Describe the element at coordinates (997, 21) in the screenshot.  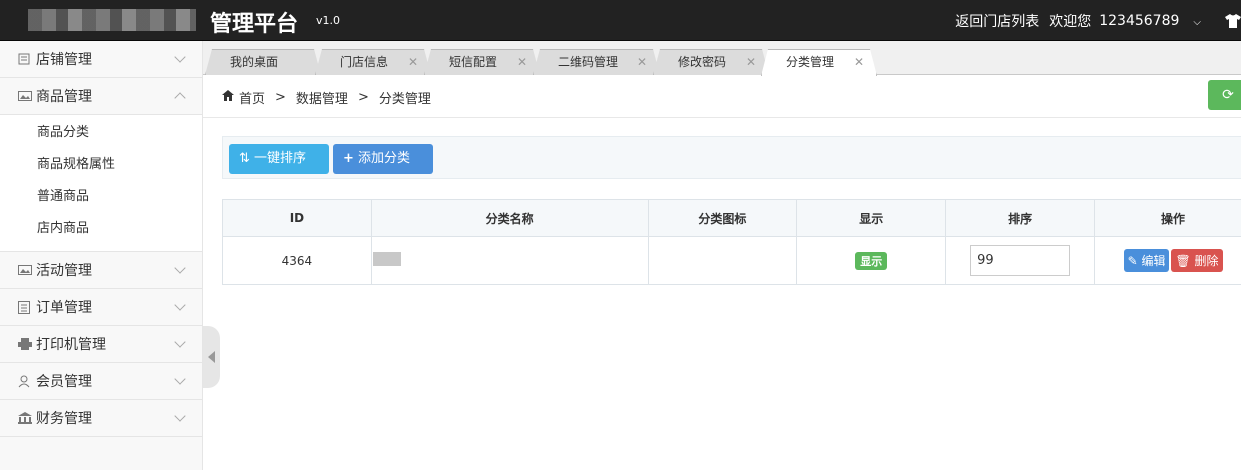
I see `back-to-store-list-link: 返回门店列表` at that location.